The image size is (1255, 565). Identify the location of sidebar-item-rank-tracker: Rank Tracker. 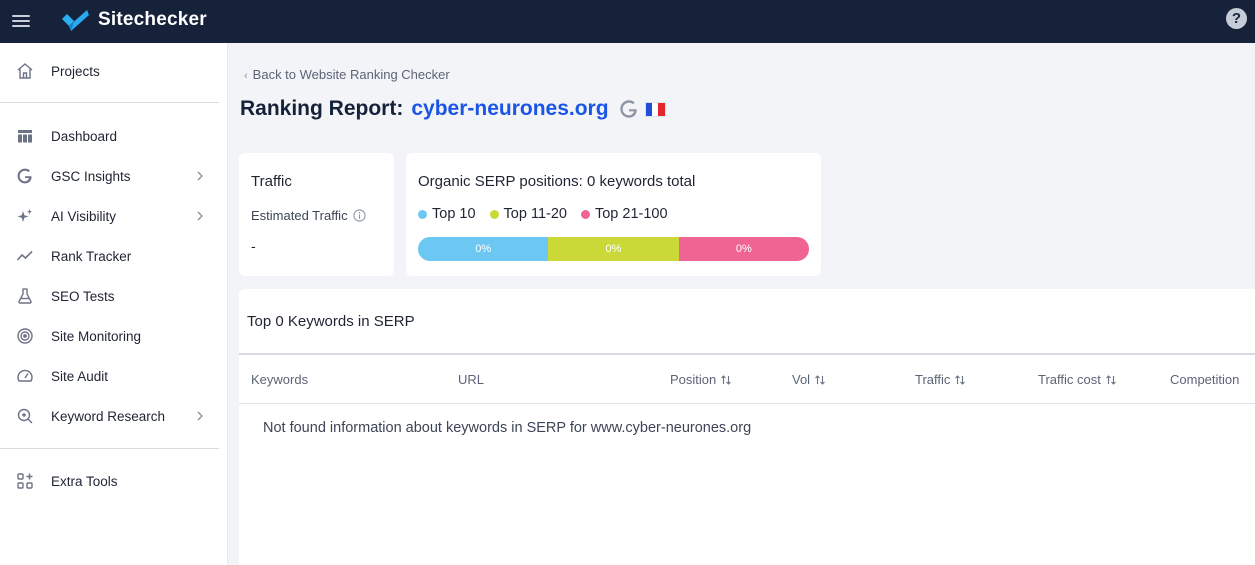
(109, 256).